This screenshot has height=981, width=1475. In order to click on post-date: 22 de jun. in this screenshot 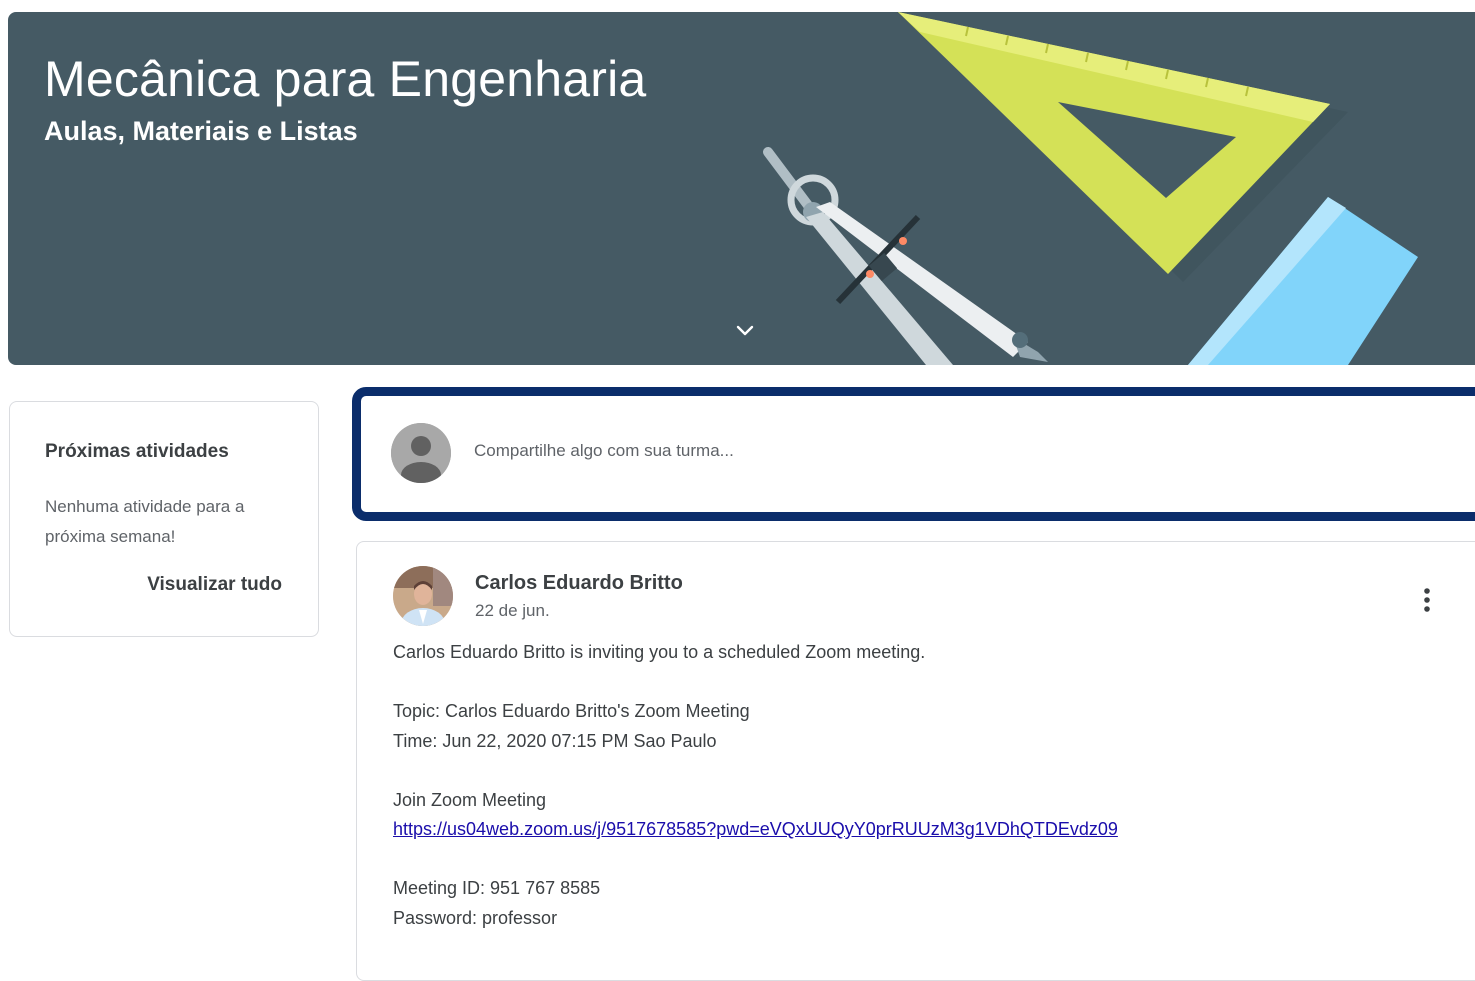, I will do `click(512, 610)`.